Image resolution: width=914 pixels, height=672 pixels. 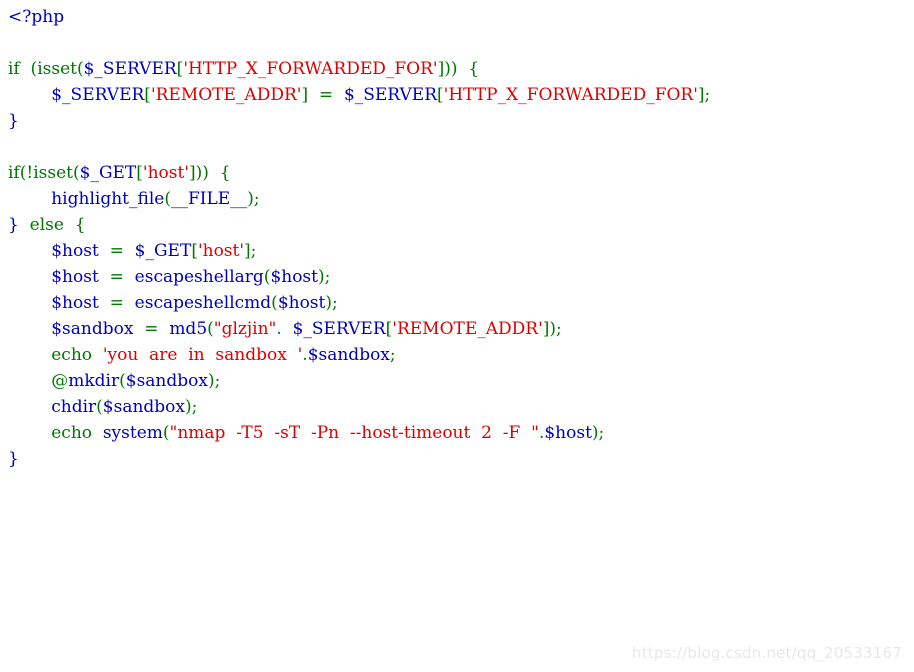 What do you see at coordinates (457, 381) in the screenshot?
I see `code-line: @mkdir($sandbox);` at bounding box center [457, 381].